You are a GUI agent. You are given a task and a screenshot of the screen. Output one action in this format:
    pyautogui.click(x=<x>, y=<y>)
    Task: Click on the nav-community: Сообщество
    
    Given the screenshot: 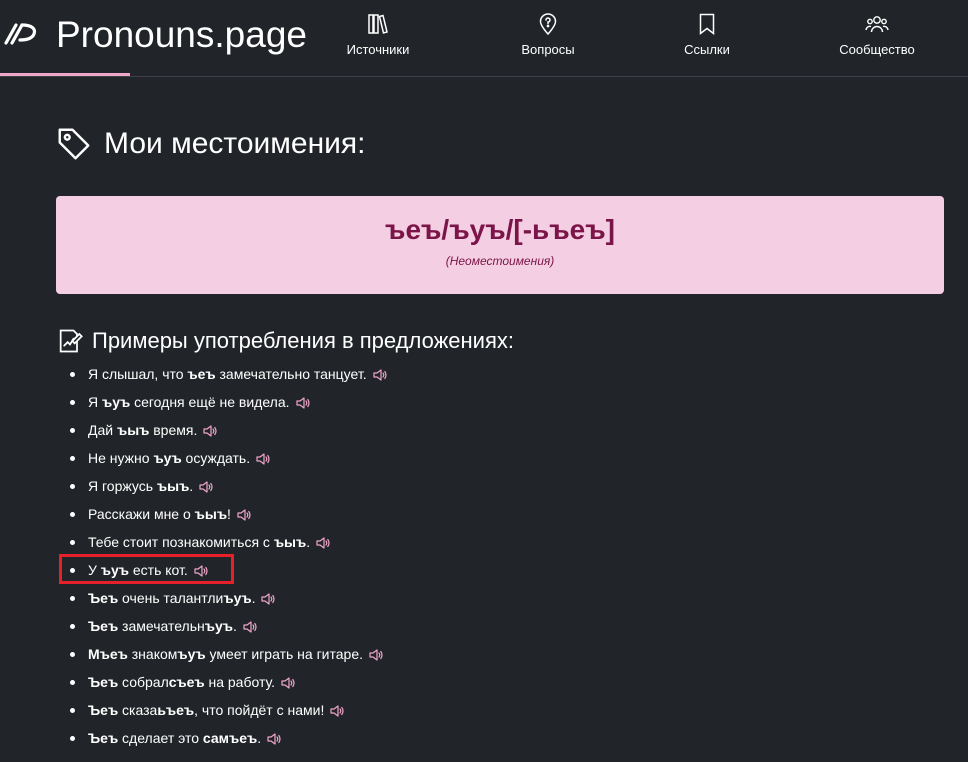 What is the action you would take?
    pyautogui.click(x=877, y=38)
    